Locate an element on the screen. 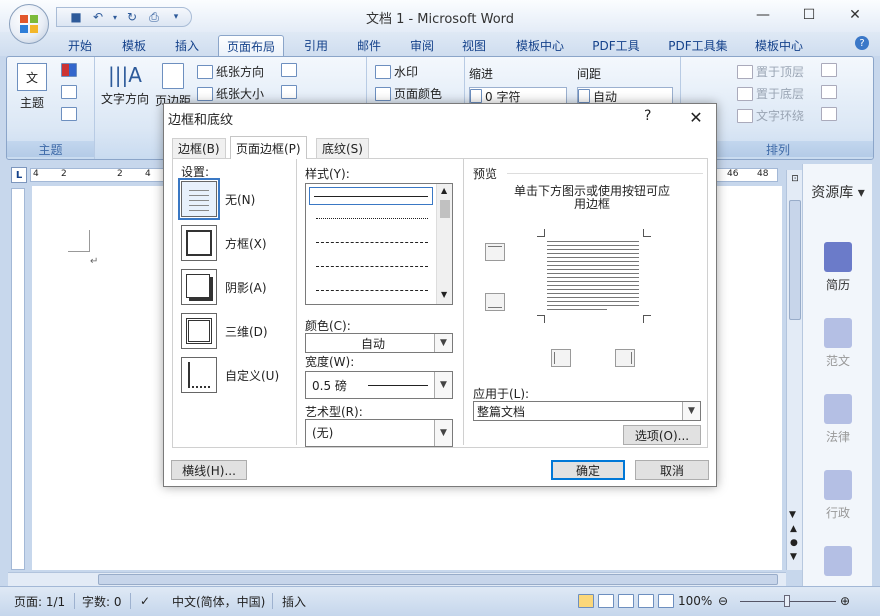 The height and width of the screenshot is (616, 880). setting-shadow-label: 阴影(A) is located at coordinates (246, 287).